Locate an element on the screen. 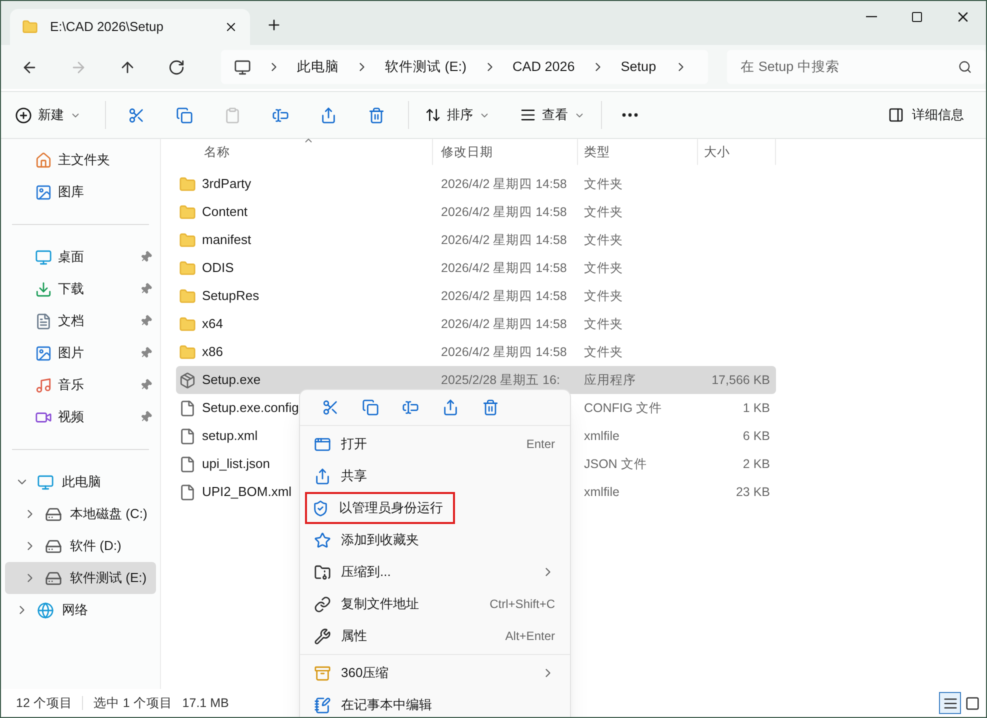  file-name: Setup.exe.config is located at coordinates (250, 408).